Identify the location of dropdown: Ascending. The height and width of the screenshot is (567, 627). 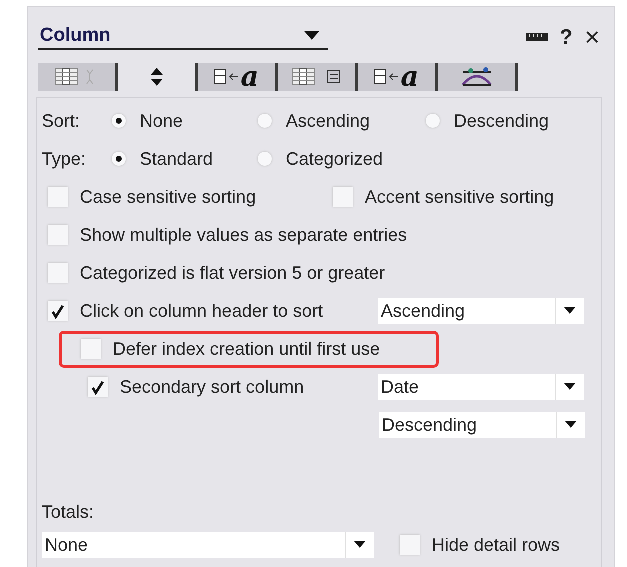
(481, 311).